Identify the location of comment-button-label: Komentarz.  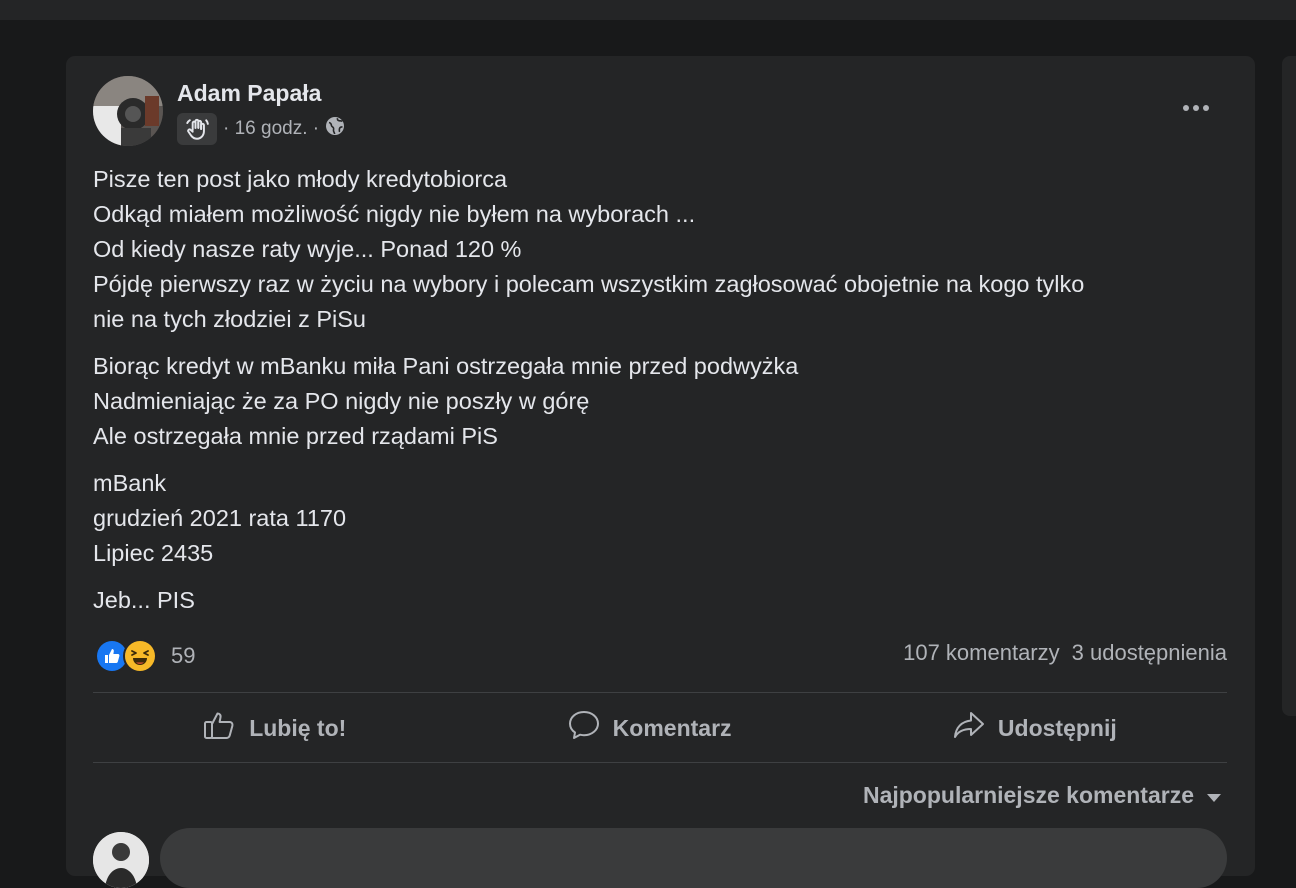
(672, 727).